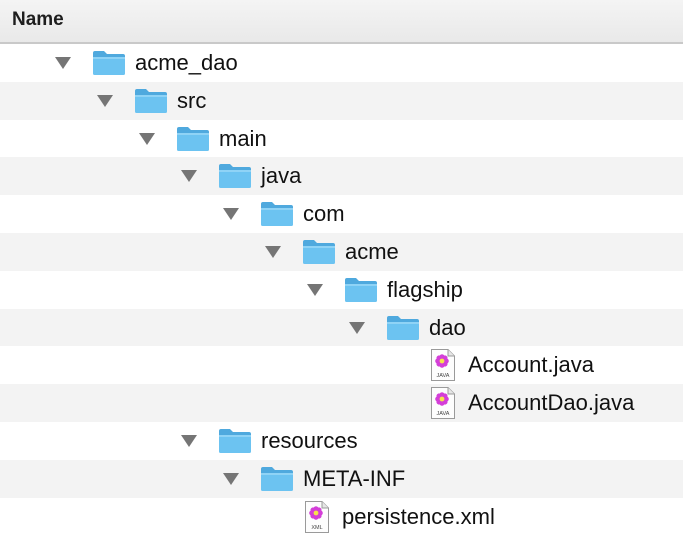 The image size is (683, 540). I want to click on folder-row: flagship, so click(341, 290).